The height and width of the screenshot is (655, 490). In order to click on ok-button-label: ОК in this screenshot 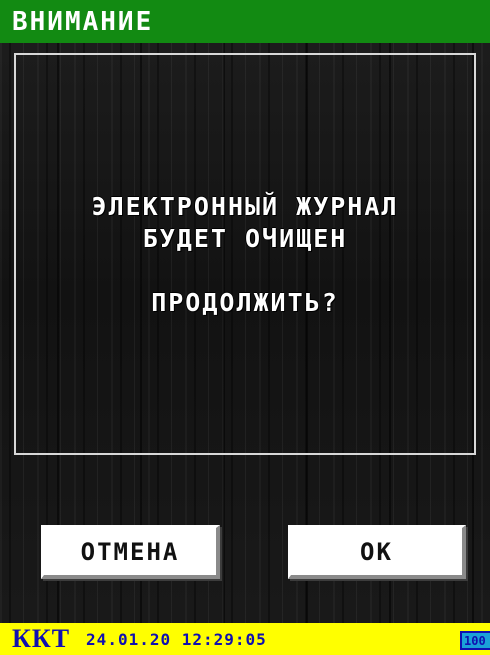, I will do `click(376, 551)`.